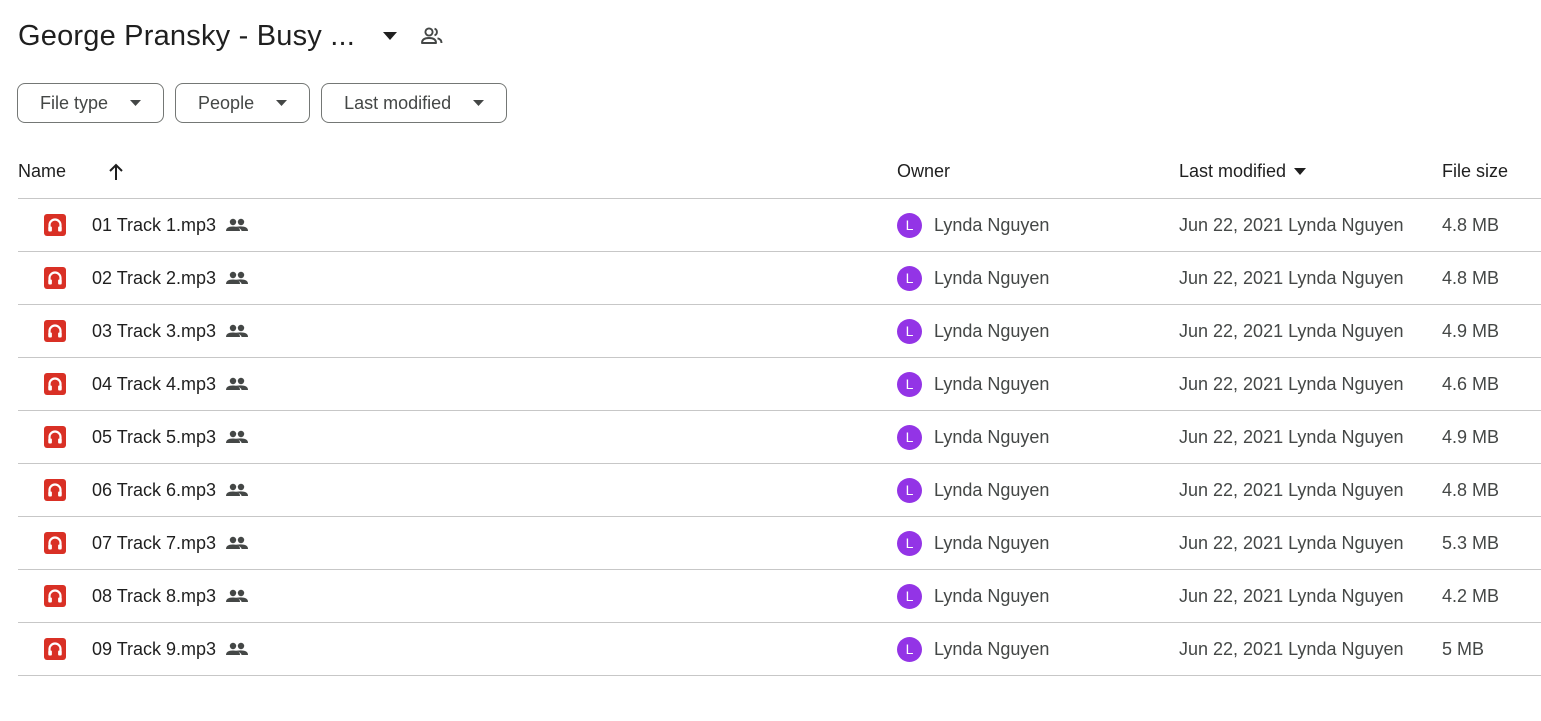  Describe the element at coordinates (390, 36) in the screenshot. I see `caret-down-icon` at that location.